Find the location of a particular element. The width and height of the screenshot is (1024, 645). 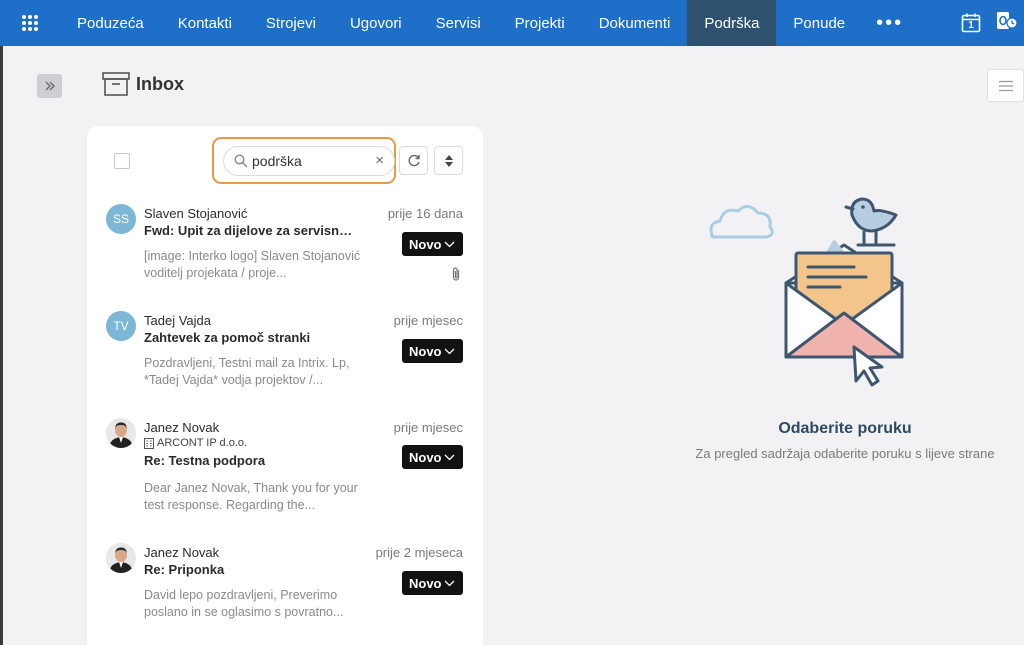

message-company: ARCONT IP d.o.o. is located at coordinates (195, 443).